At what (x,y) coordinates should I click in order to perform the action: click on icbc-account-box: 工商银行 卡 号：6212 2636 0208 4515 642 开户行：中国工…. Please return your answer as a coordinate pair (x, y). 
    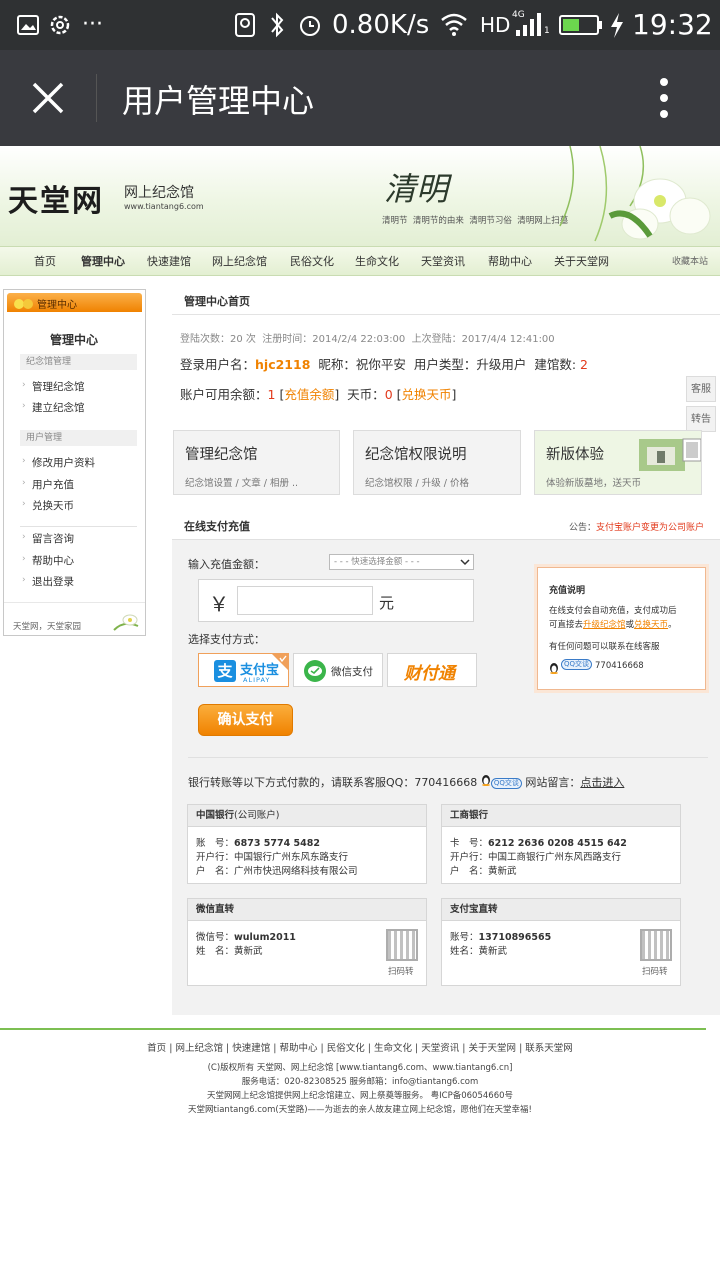
    Looking at the image, I should click on (561, 844).